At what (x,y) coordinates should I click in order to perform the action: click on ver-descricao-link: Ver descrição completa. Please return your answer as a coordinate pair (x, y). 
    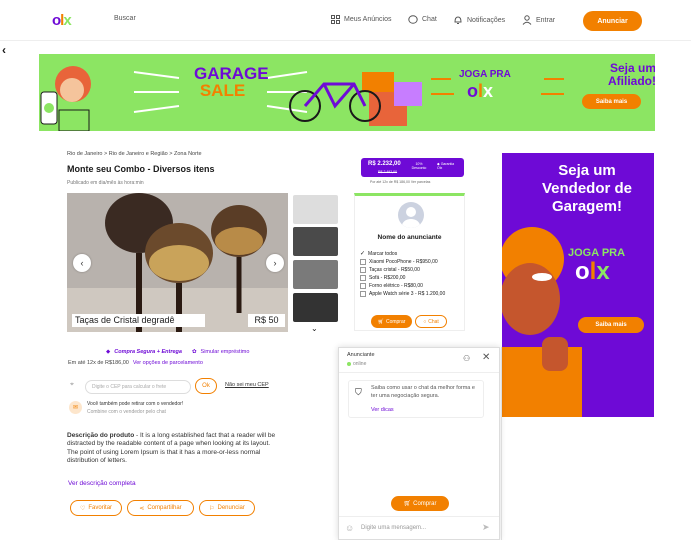
    Looking at the image, I should click on (102, 483).